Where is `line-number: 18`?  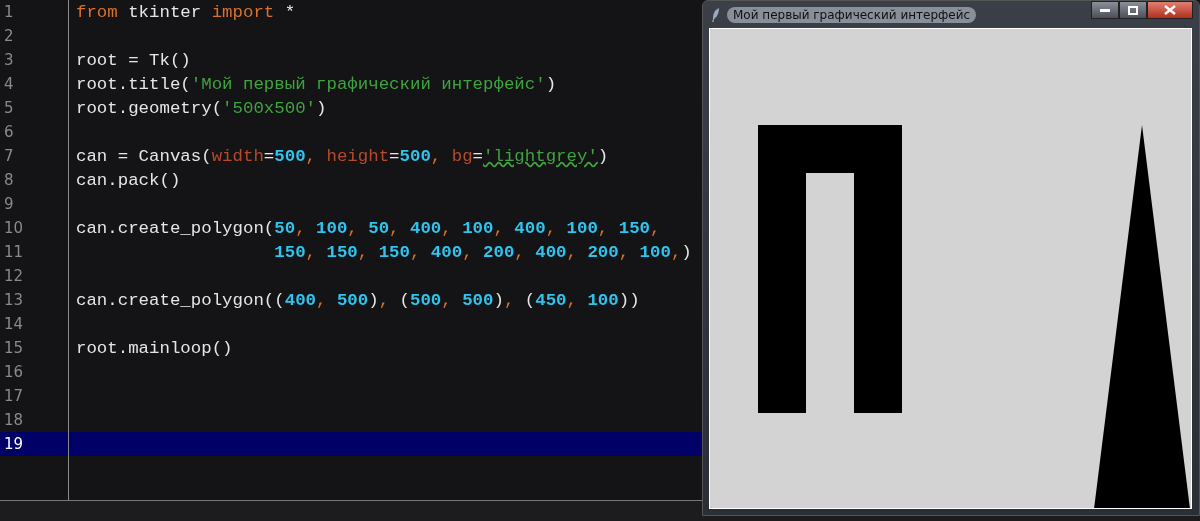
line-number: 18 is located at coordinates (14, 420).